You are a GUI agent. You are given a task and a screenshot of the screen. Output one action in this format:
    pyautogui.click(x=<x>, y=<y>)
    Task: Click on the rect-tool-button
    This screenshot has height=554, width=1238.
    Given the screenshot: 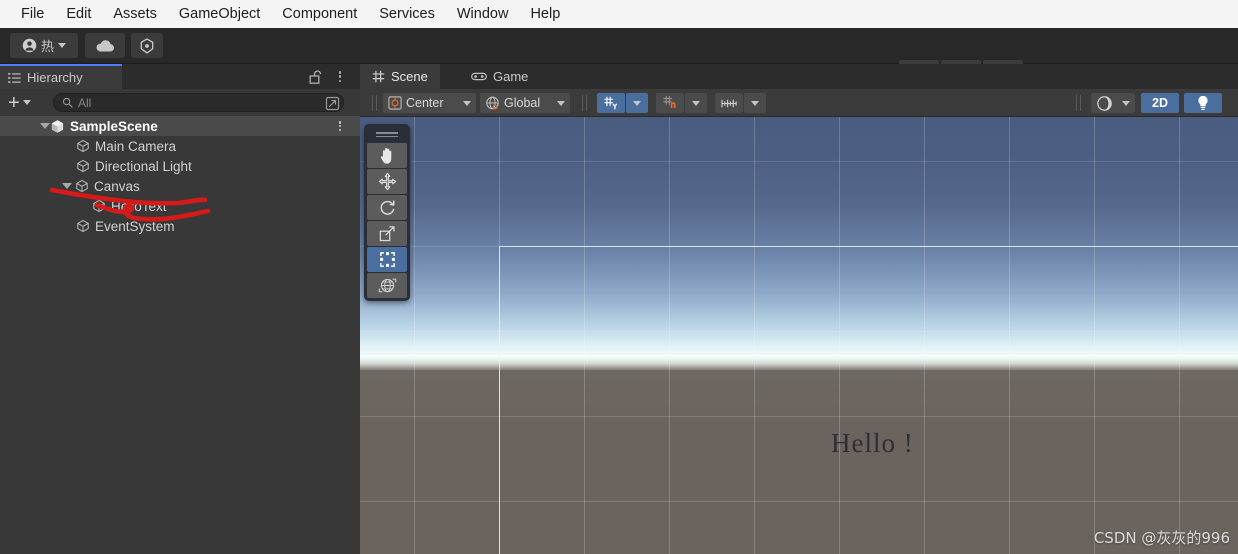 What is the action you would take?
    pyautogui.click(x=387, y=259)
    